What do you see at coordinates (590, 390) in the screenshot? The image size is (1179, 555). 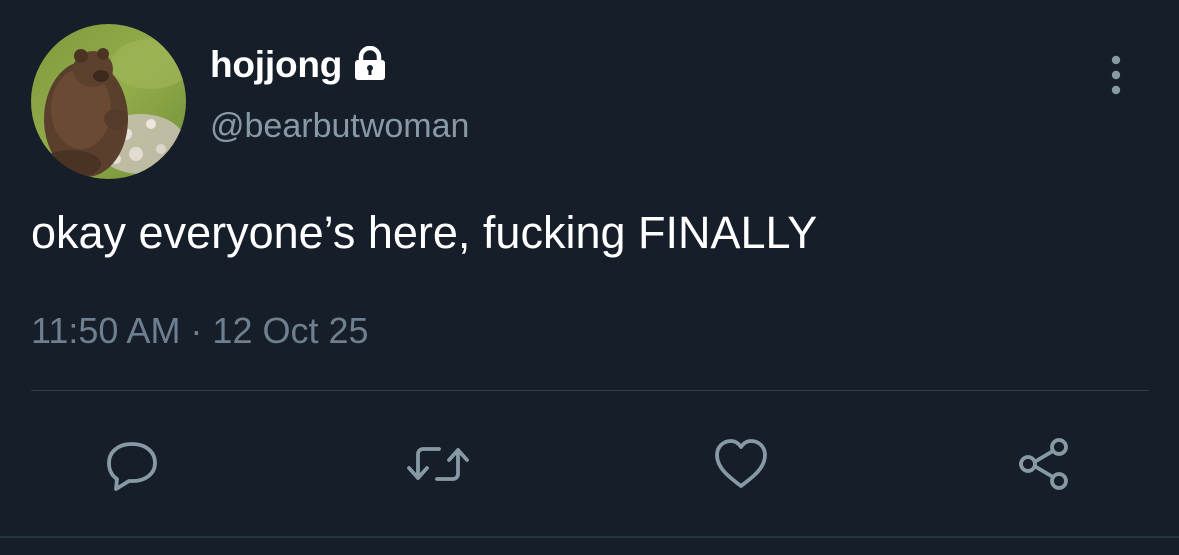 I see `divider` at bounding box center [590, 390].